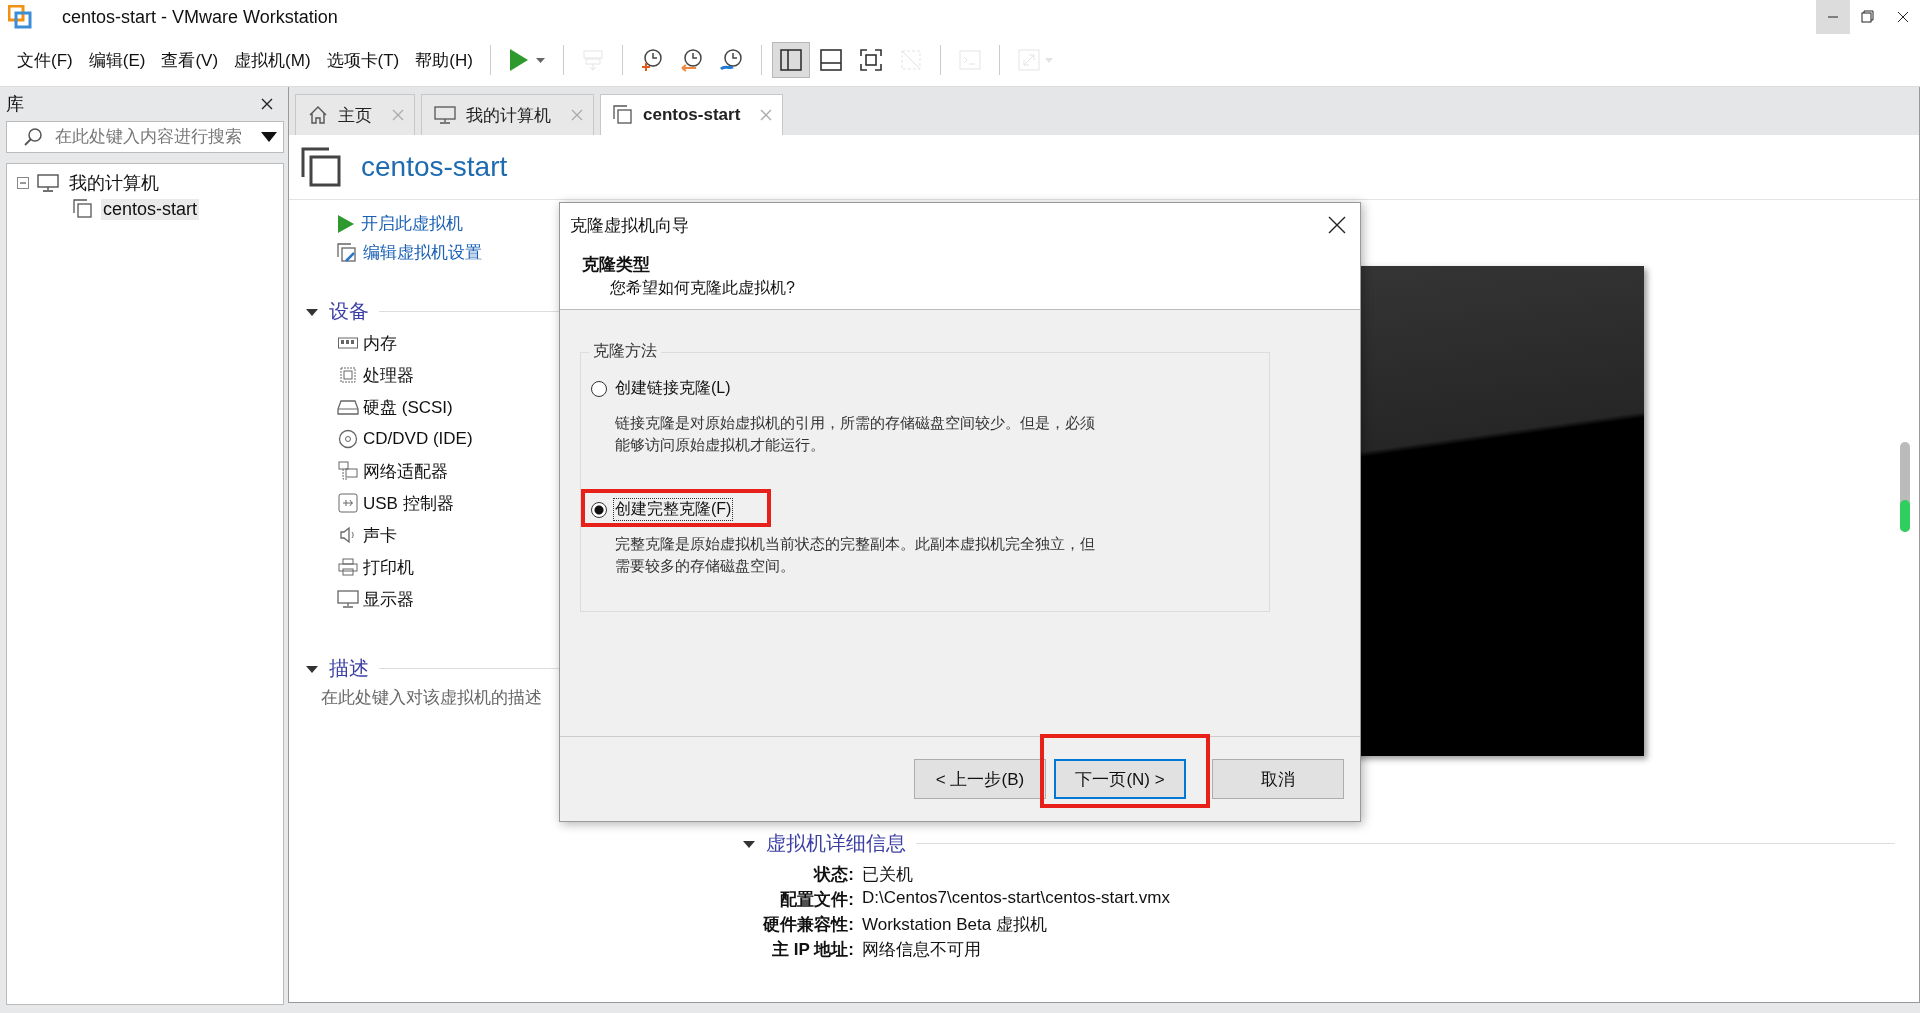 This screenshot has height=1013, width=1920. What do you see at coordinates (190, 60) in the screenshot?
I see `menu-item: 查看(V)` at bounding box center [190, 60].